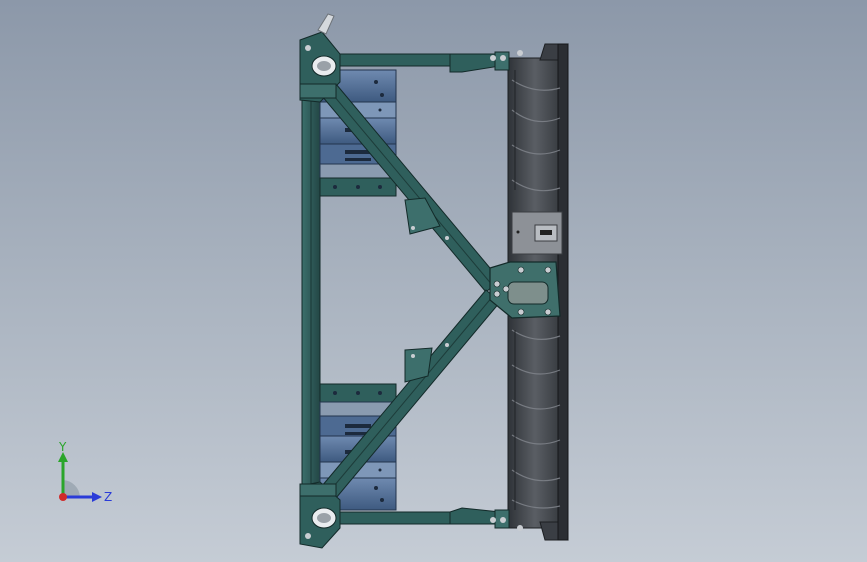  I want to click on z-axis-label: Z, so click(108, 497).